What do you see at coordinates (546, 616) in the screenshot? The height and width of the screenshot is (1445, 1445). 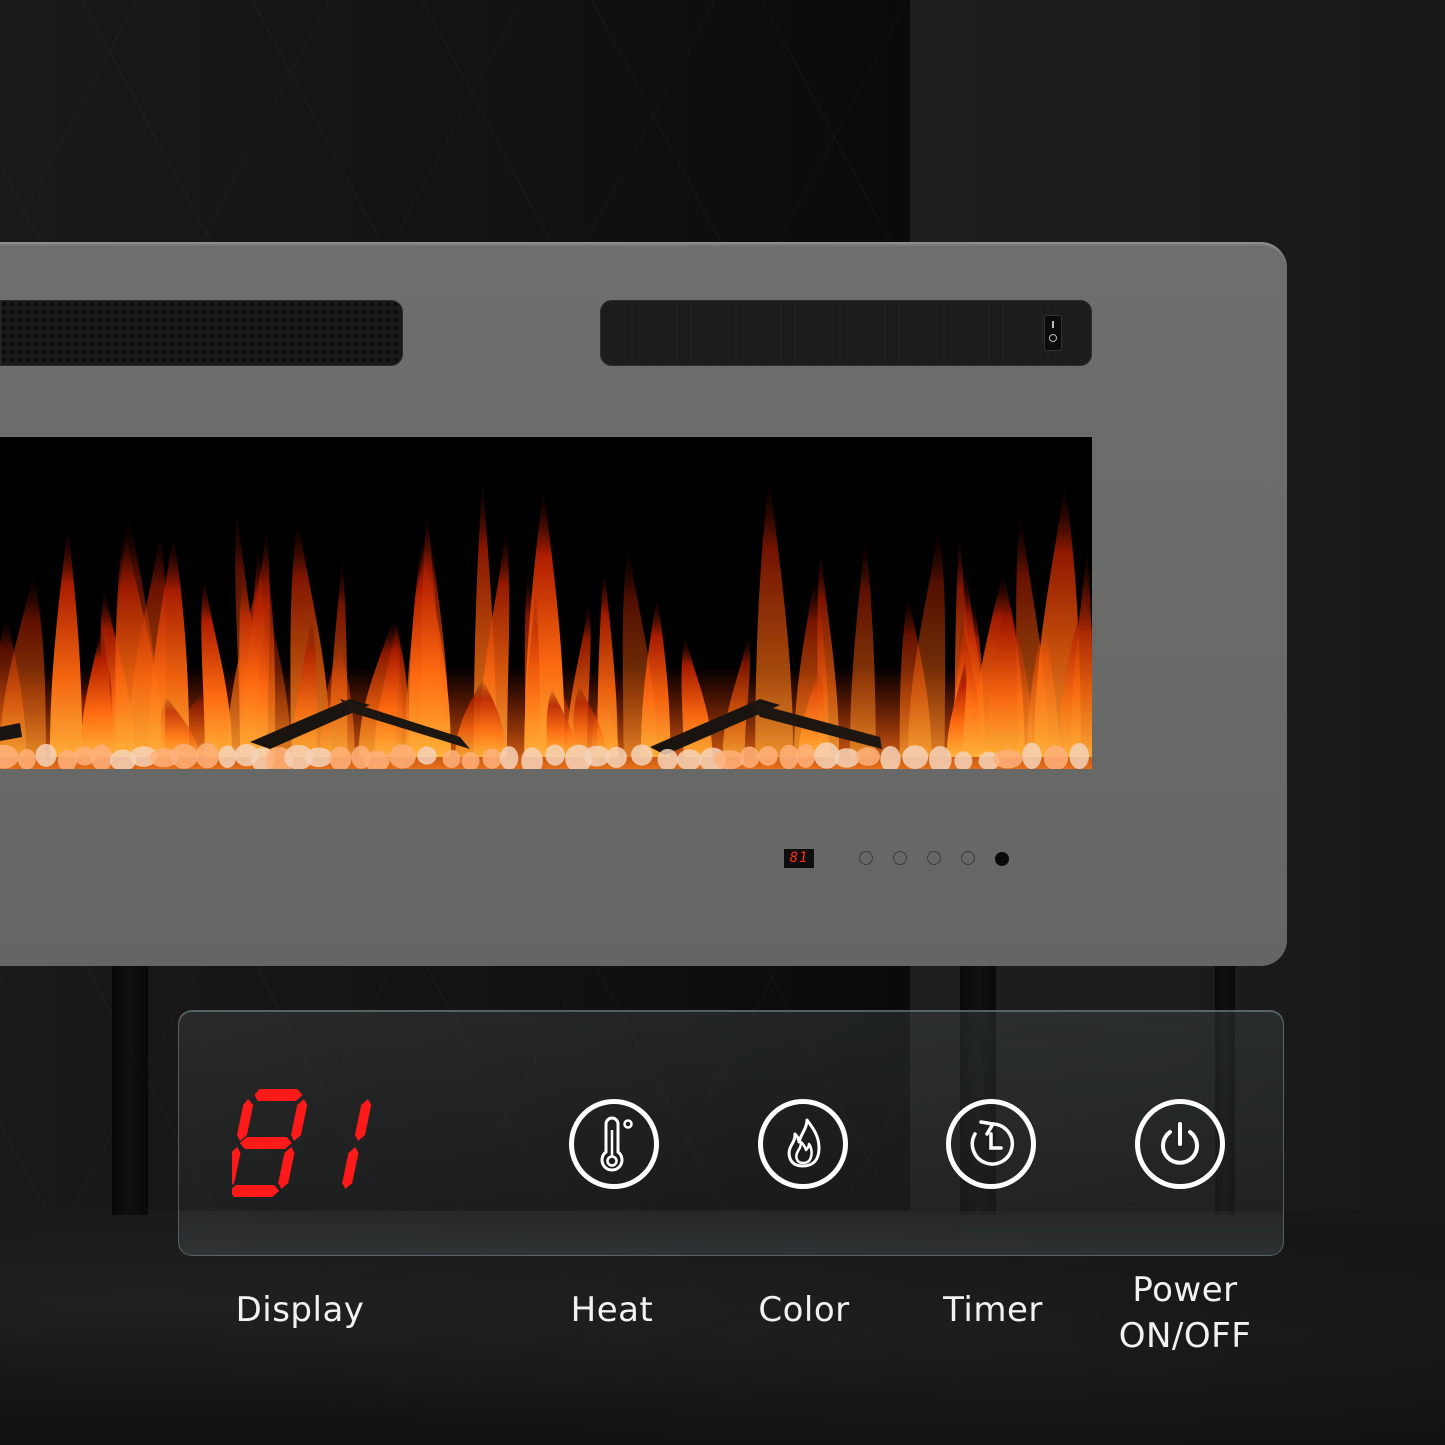 I see `flames-group` at bounding box center [546, 616].